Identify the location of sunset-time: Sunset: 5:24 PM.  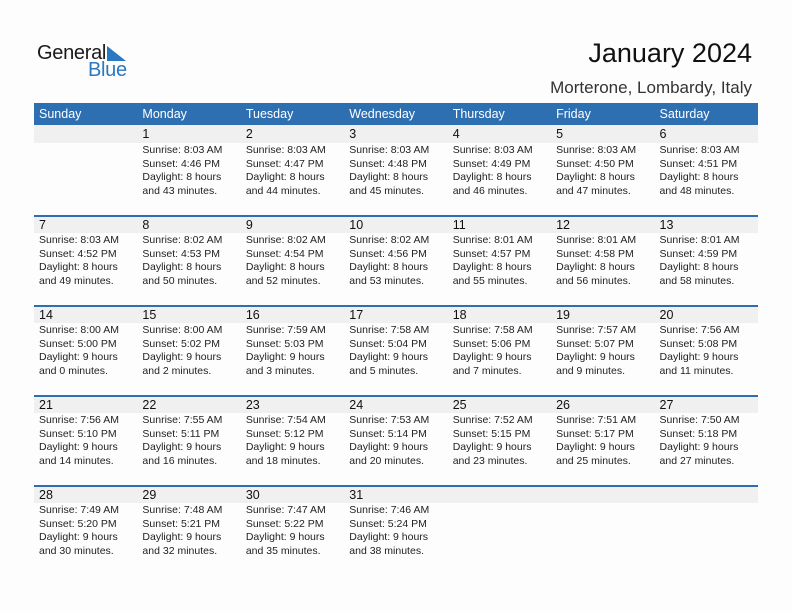
(388, 523).